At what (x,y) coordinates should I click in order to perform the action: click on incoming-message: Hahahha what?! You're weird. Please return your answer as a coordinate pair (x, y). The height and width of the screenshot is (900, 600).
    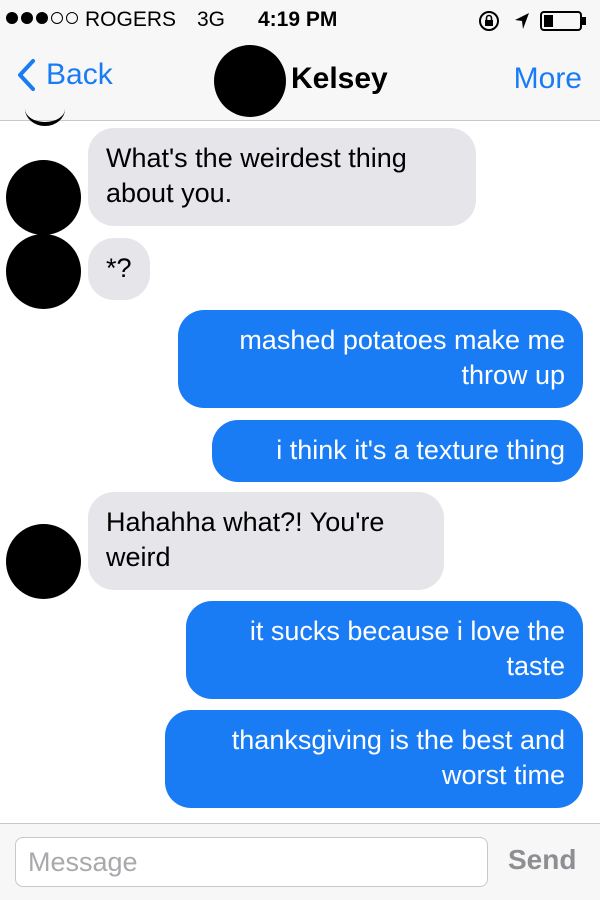
    Looking at the image, I should click on (266, 541).